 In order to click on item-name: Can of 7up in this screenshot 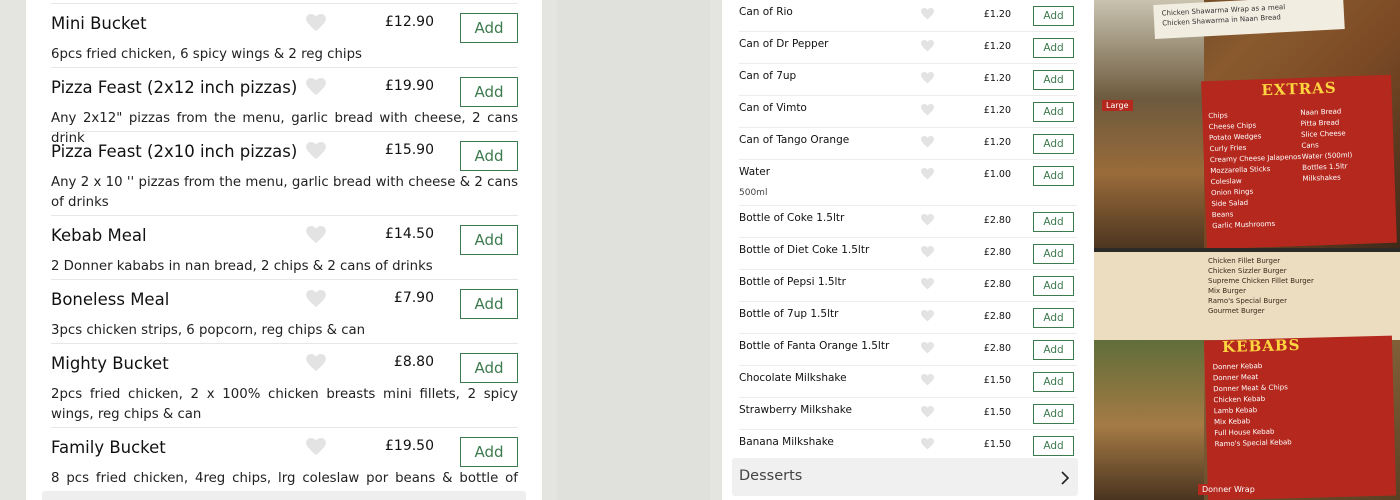, I will do `click(768, 76)`.